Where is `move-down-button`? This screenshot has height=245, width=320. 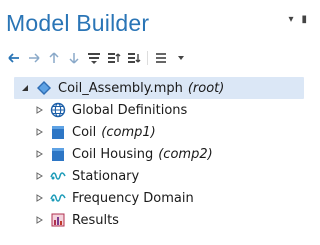
move-down-button is located at coordinates (74, 58).